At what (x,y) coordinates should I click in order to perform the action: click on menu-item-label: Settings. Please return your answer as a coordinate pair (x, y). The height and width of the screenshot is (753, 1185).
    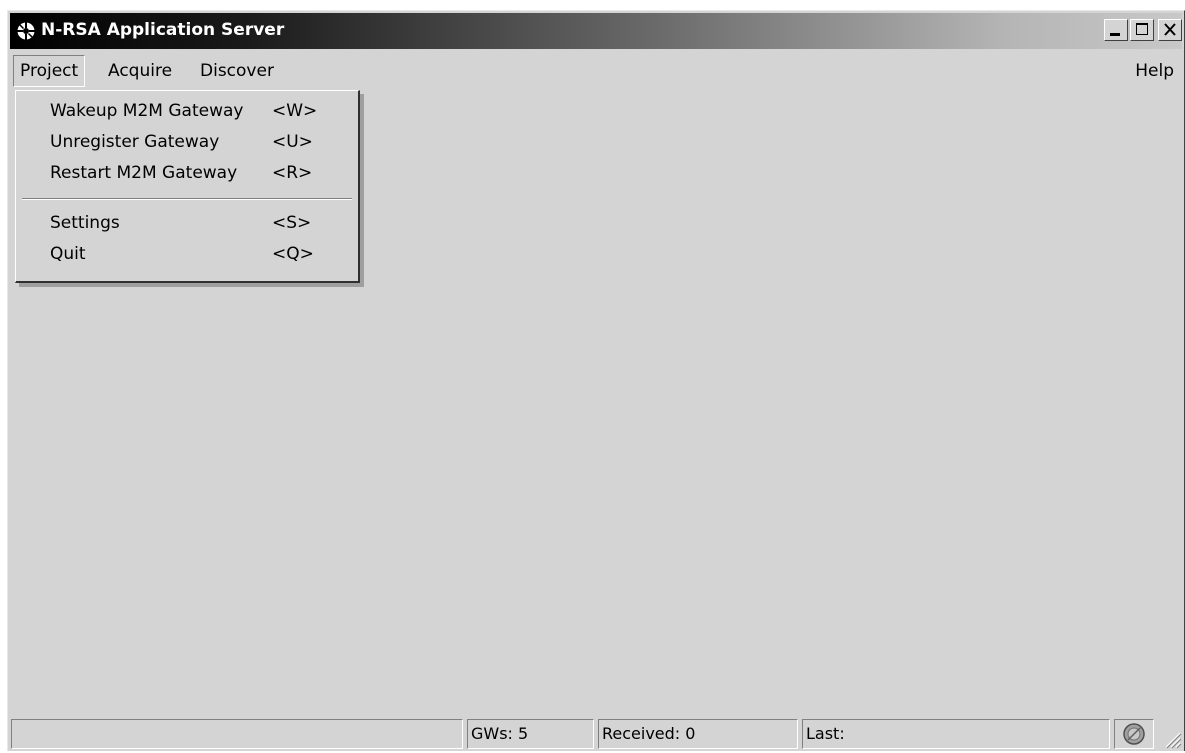
    Looking at the image, I should click on (85, 223).